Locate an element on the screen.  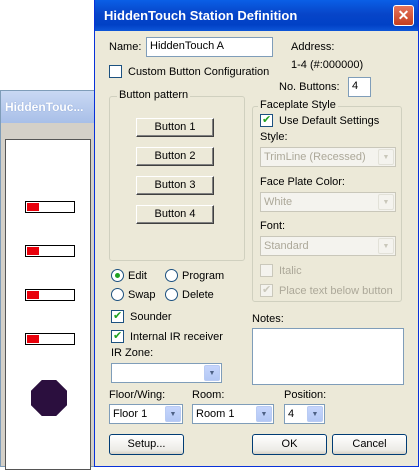
faceplate-style-title: Faceplate Style is located at coordinates (298, 105).